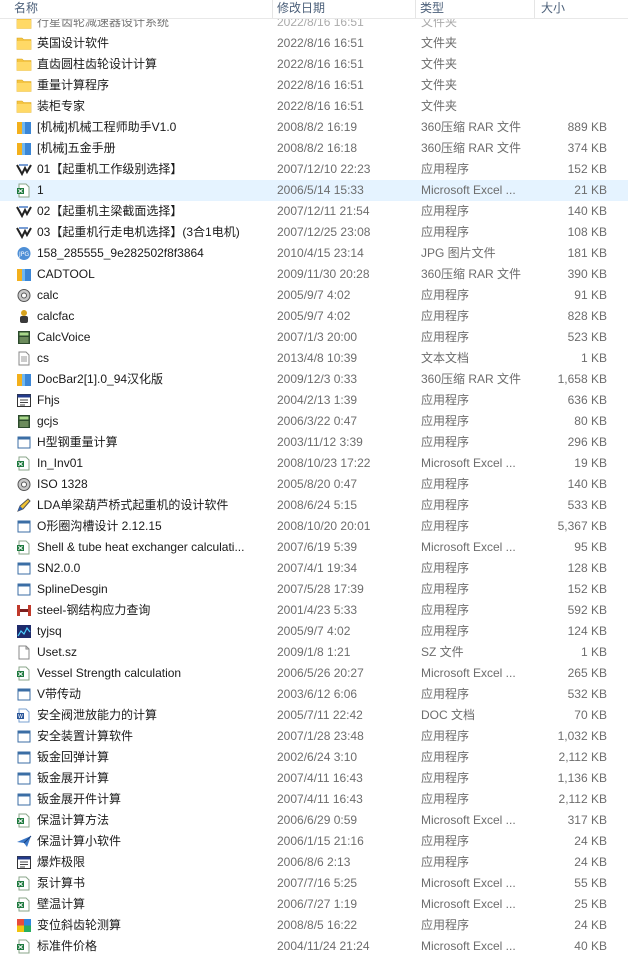 This screenshot has height=970, width=628. What do you see at coordinates (314, 337) in the screenshot?
I see `file-row: CalcVoice 2007/1/3 20:00 应用程序 523 KB` at bounding box center [314, 337].